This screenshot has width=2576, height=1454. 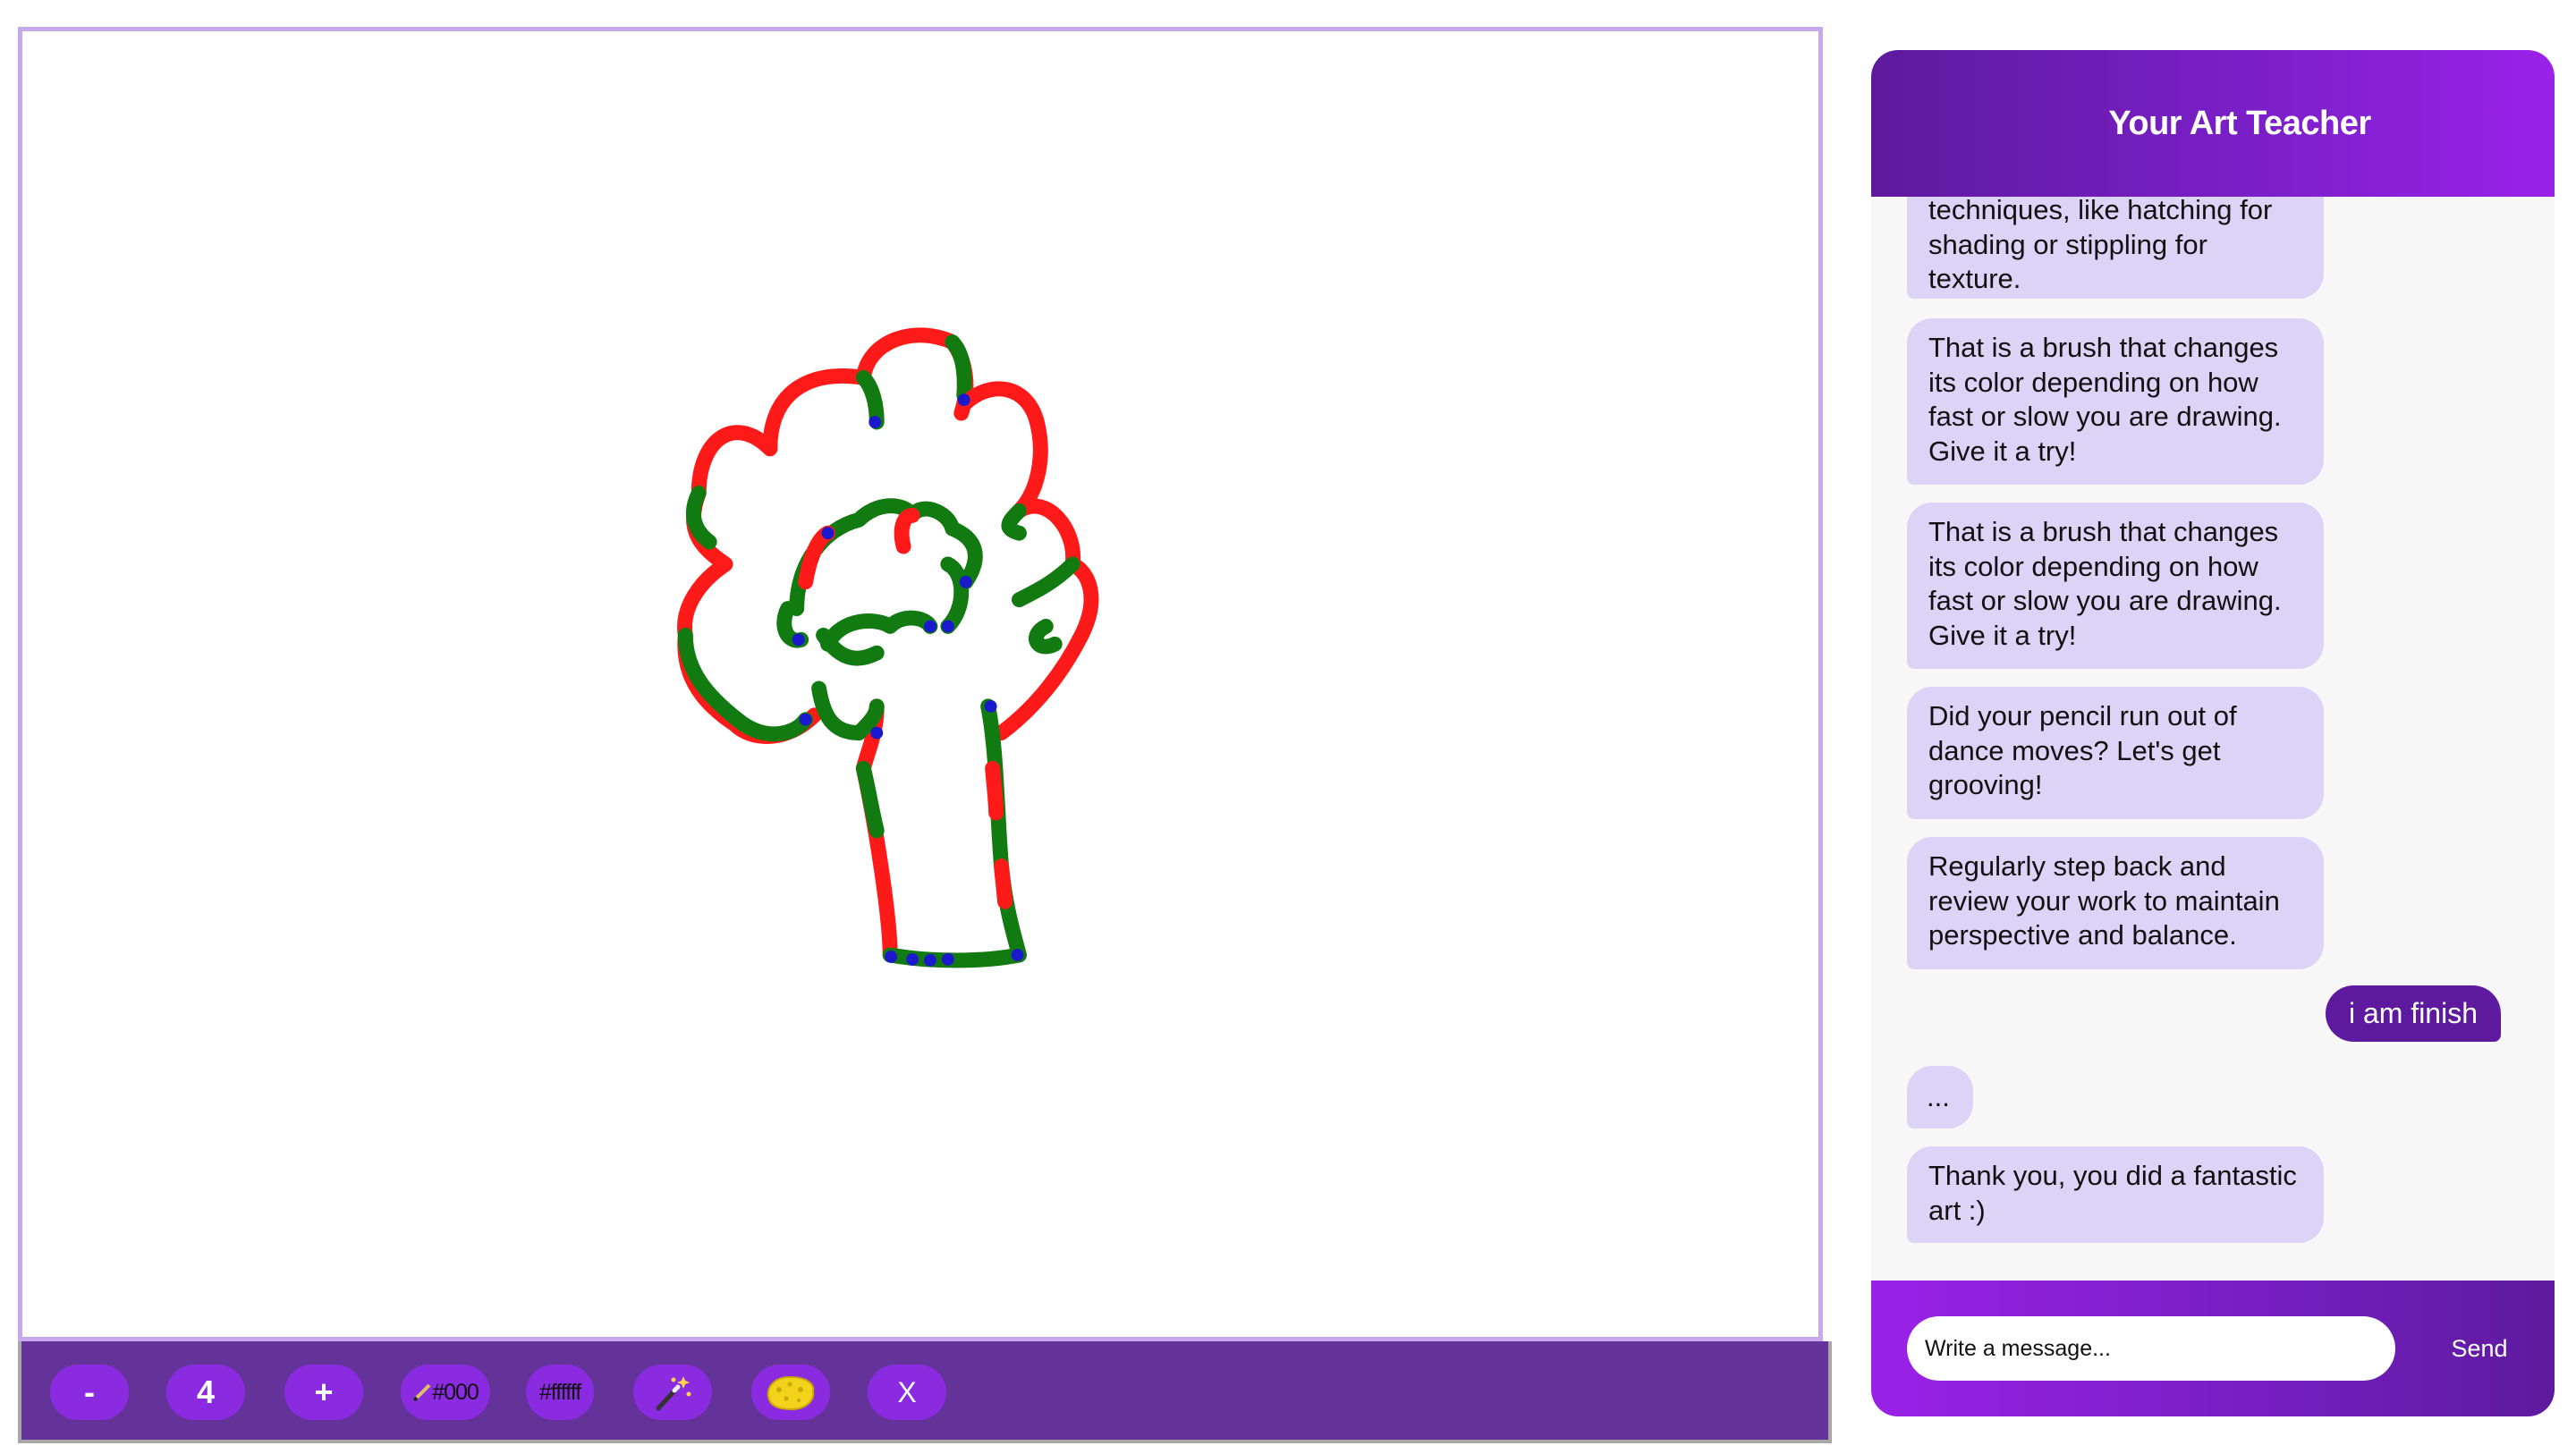 What do you see at coordinates (2479, 1349) in the screenshot?
I see `send-button: Send` at bounding box center [2479, 1349].